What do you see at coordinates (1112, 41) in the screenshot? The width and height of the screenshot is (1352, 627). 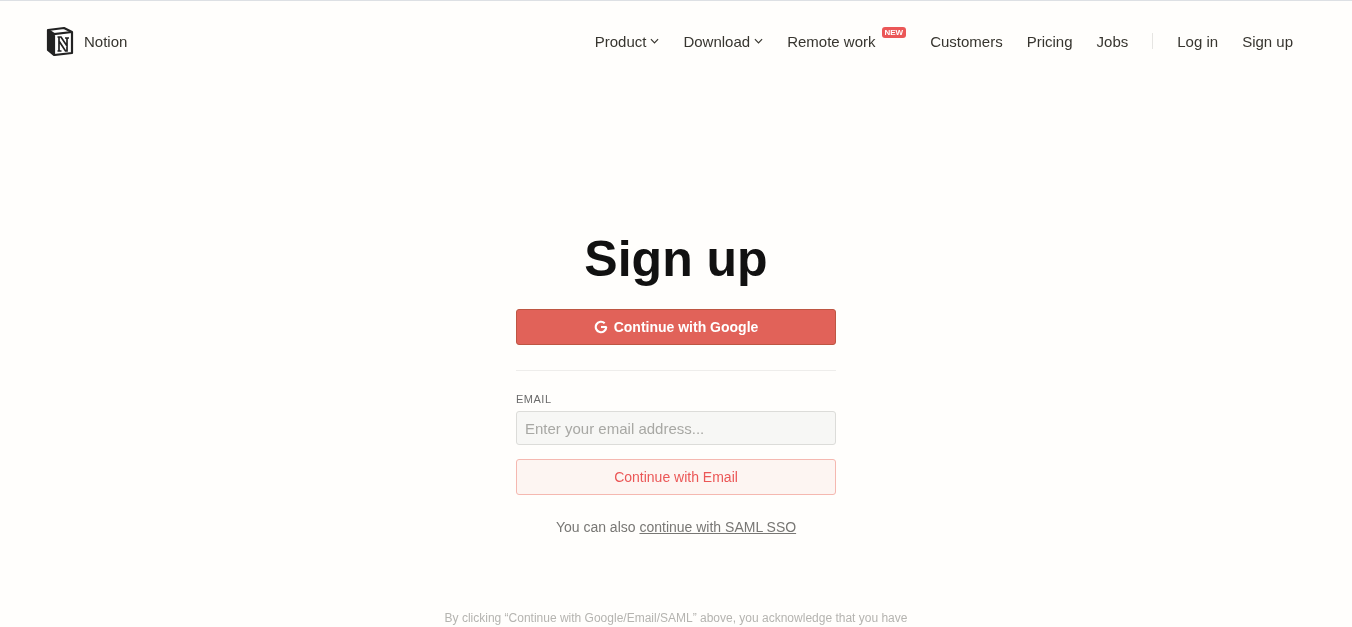 I see `nav-link: Jobs` at bounding box center [1112, 41].